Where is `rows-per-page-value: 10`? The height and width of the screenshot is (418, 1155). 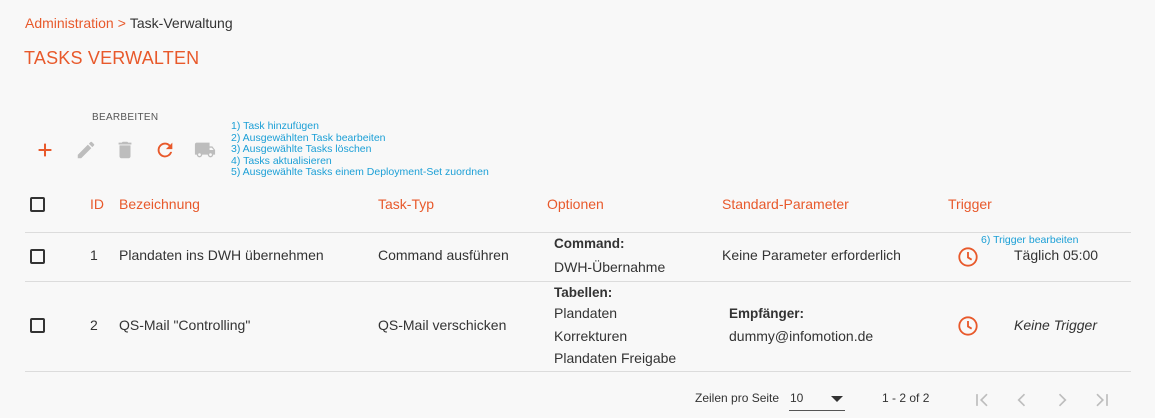 rows-per-page-value: 10 is located at coordinates (797, 398).